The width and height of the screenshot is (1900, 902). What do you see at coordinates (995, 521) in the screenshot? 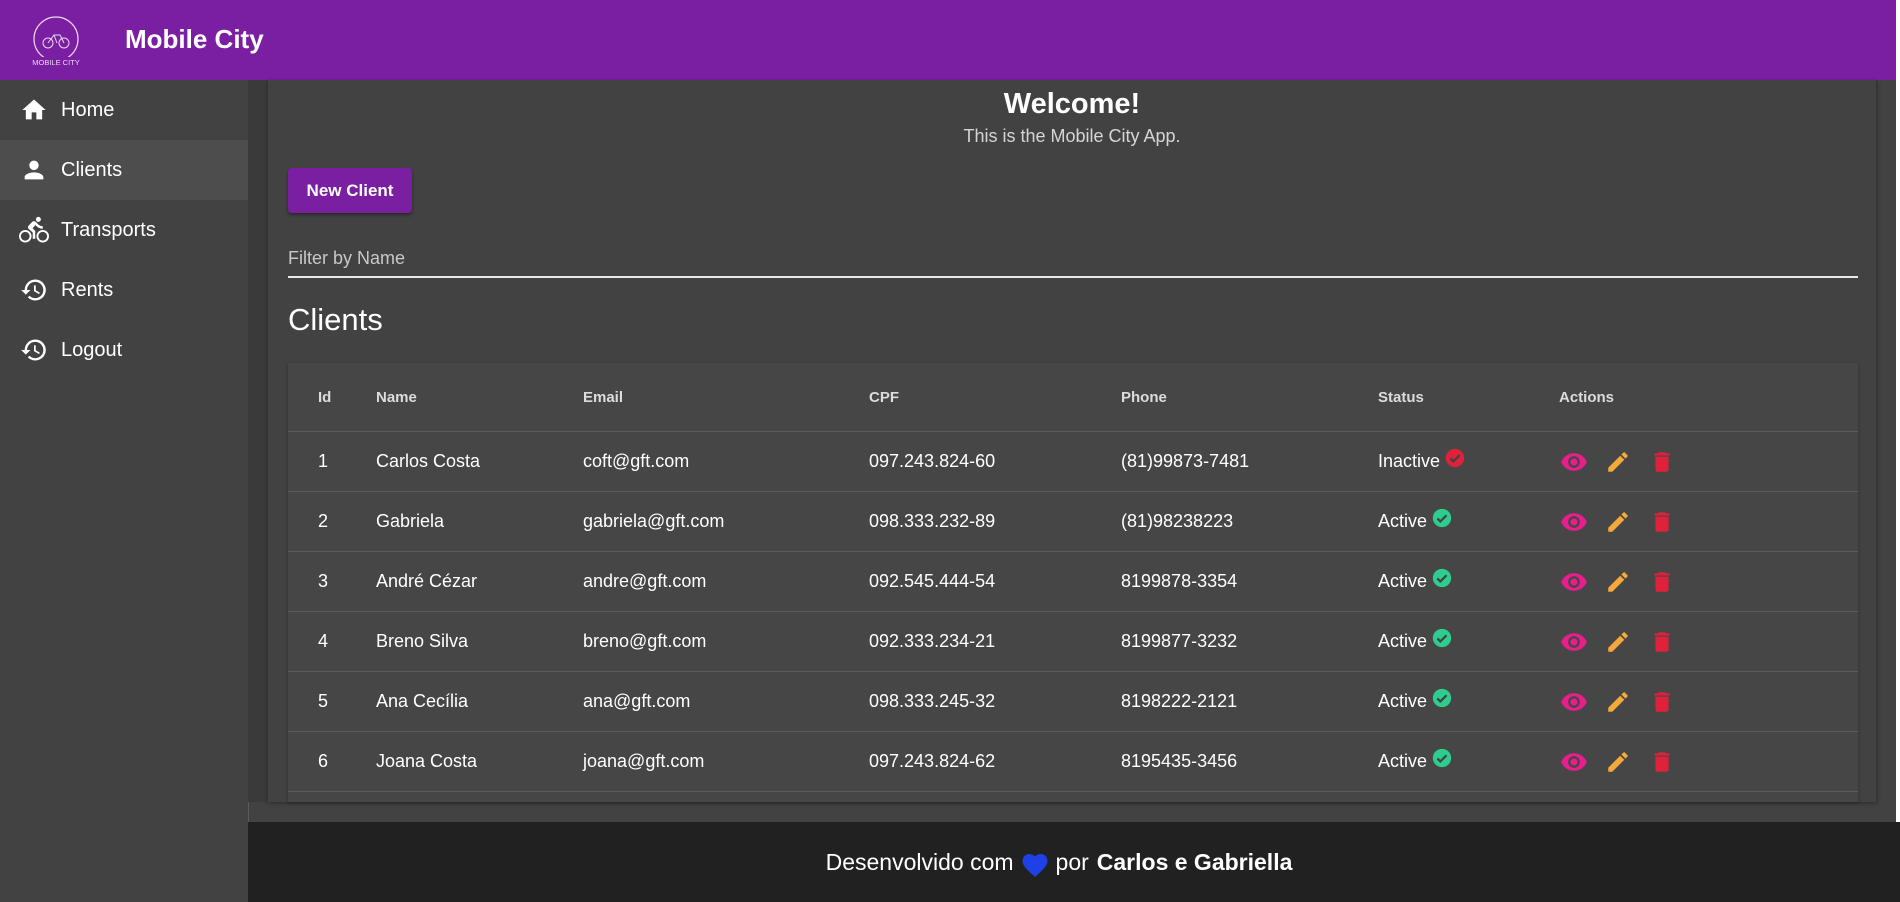
I see `cell-cpf: 098.333.232-89` at bounding box center [995, 521].